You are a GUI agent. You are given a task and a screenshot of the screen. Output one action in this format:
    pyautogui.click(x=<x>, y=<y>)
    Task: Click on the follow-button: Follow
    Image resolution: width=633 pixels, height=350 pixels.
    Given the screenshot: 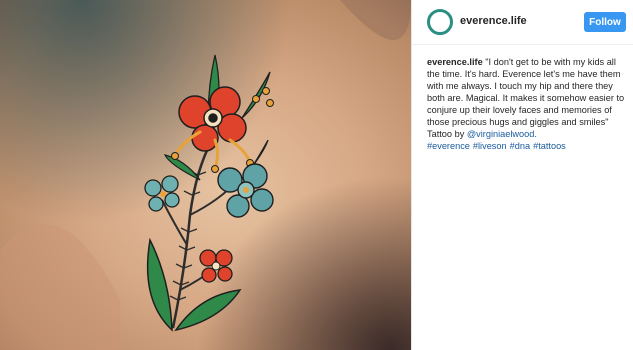 What is the action you would take?
    pyautogui.click(x=605, y=22)
    